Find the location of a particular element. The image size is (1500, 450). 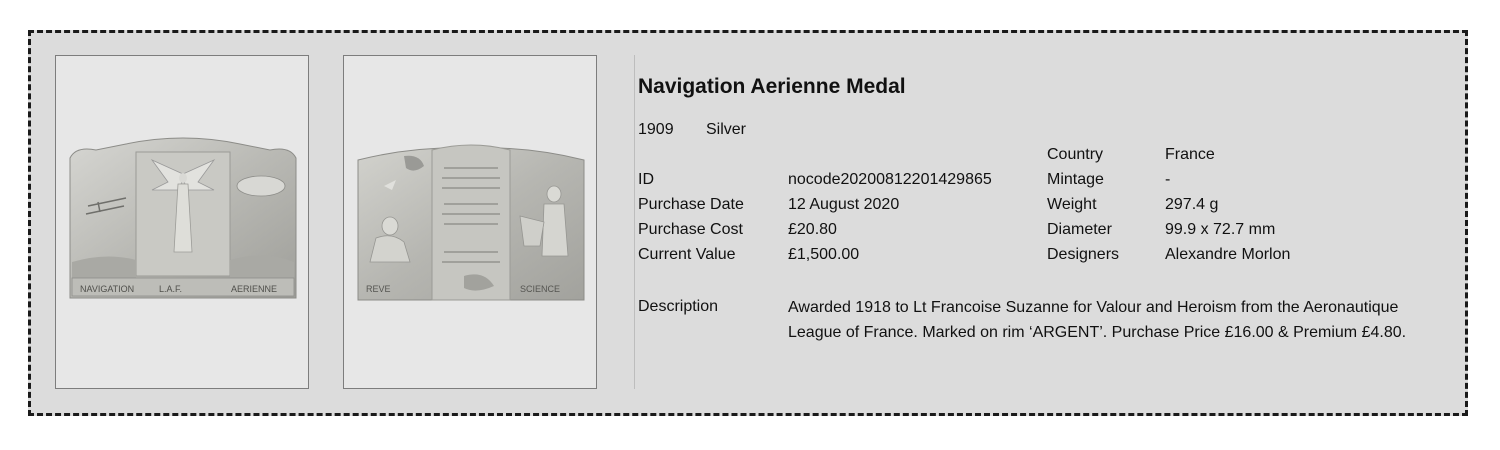

diameter-value: 99.9 x 72.7 mm is located at coordinates (1220, 229).